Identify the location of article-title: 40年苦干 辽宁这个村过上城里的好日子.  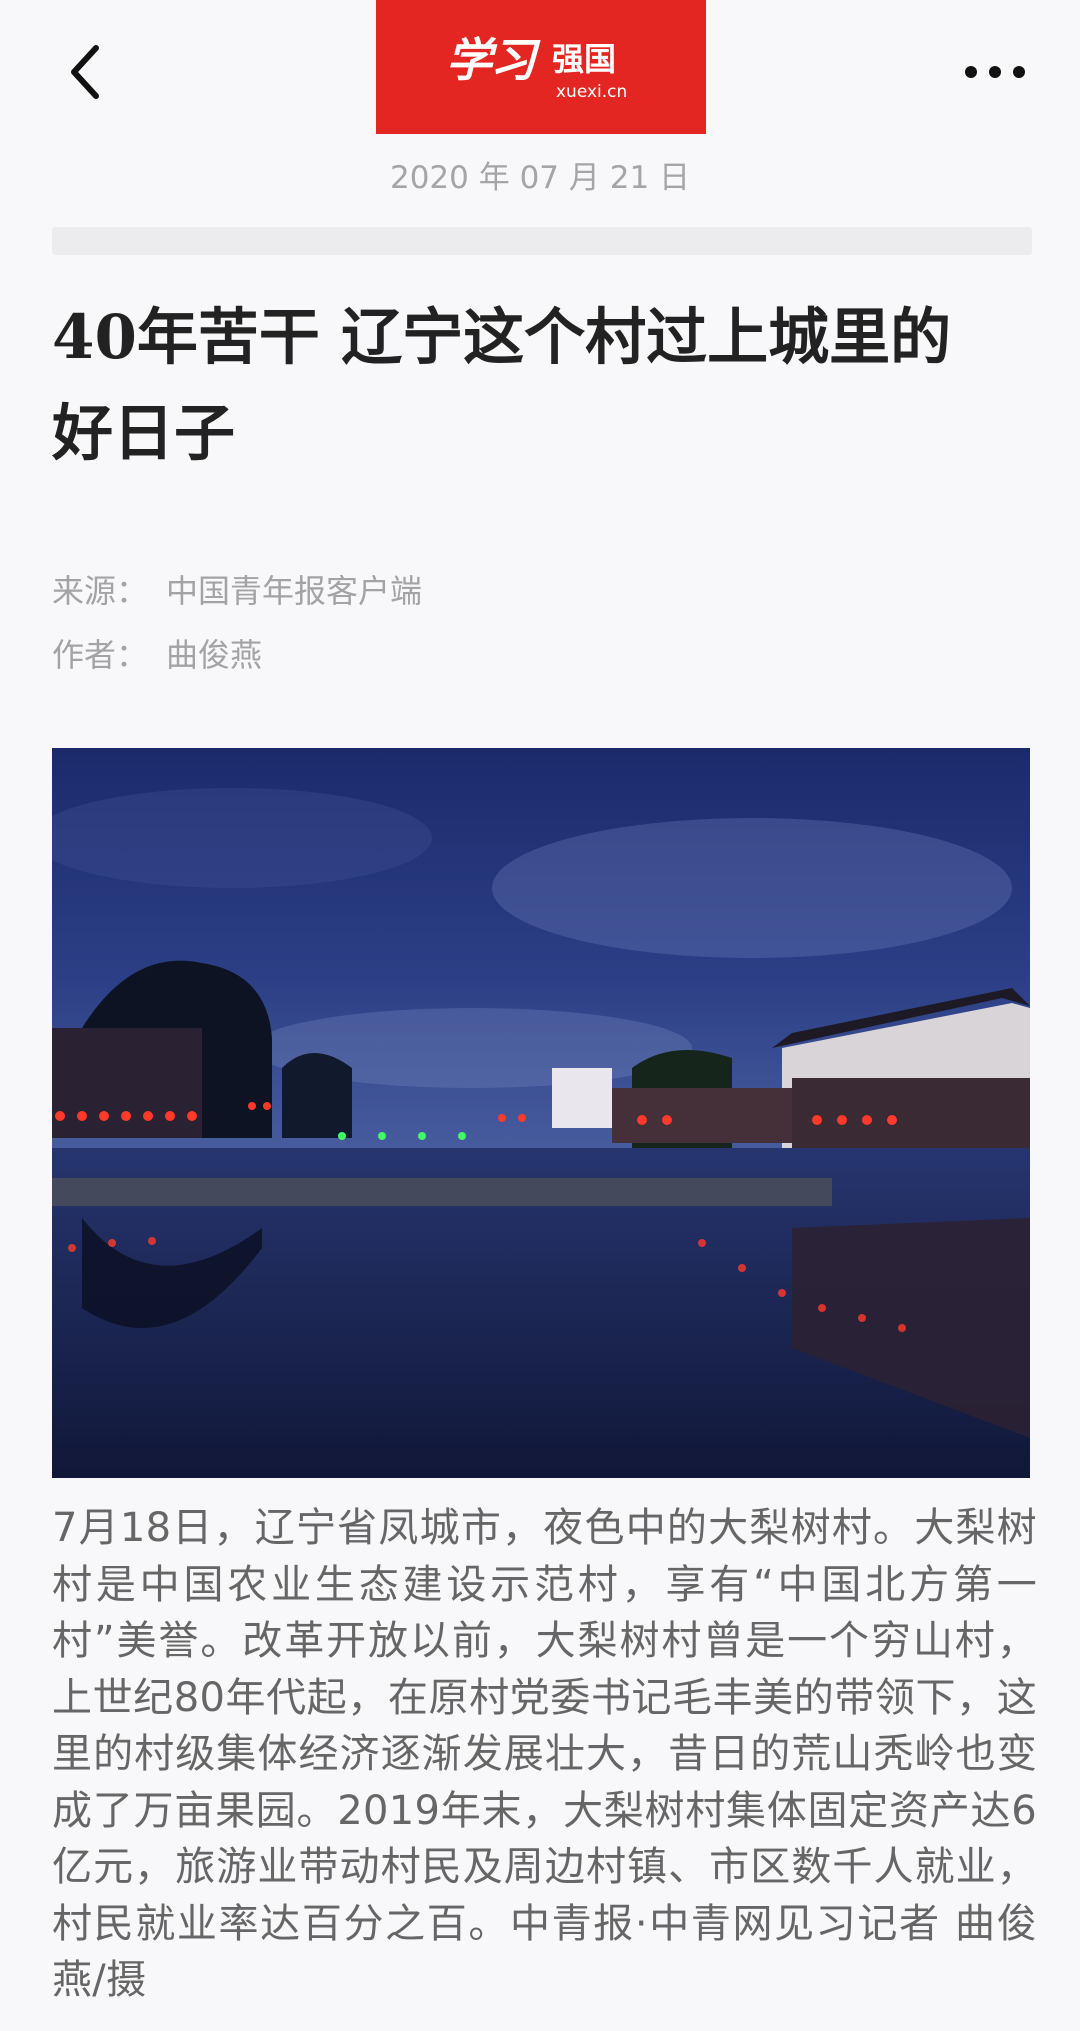
(502, 385).